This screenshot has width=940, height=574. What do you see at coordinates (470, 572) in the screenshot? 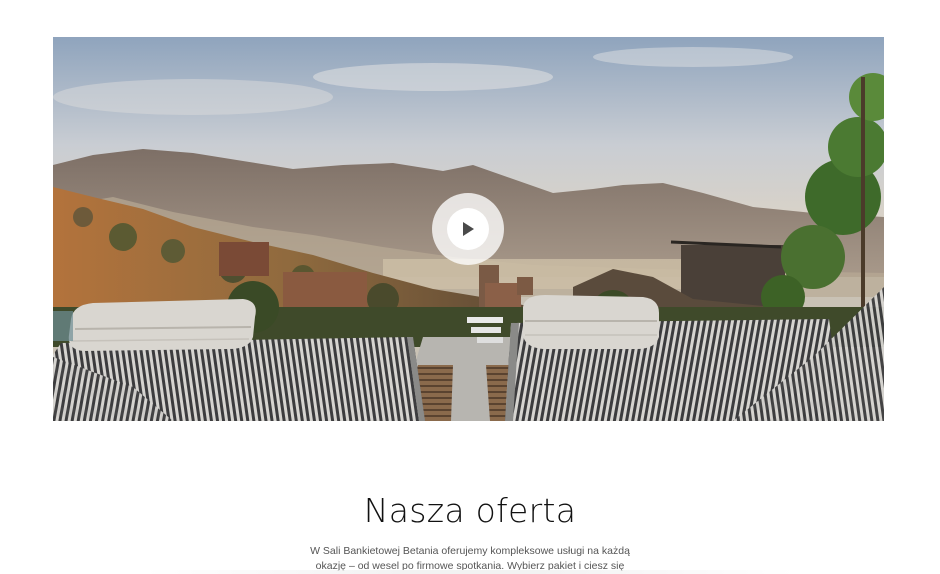
I see `divider` at bounding box center [470, 572].